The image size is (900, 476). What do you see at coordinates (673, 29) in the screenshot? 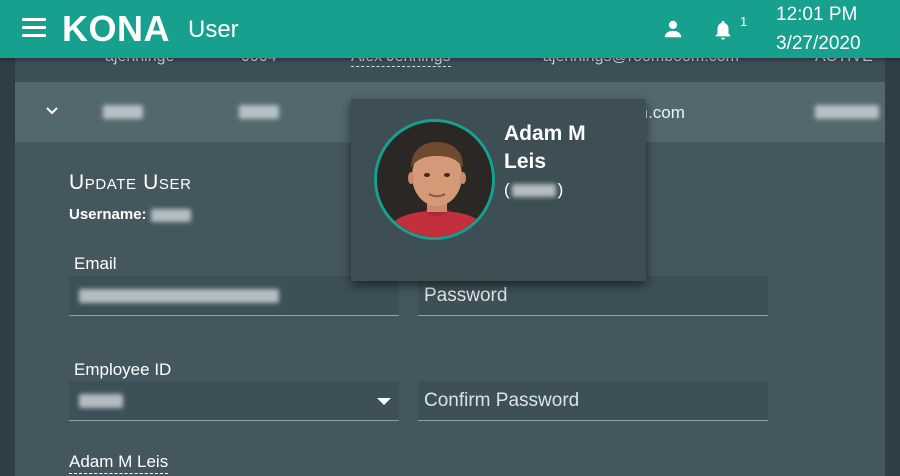
I see `account-icon` at bounding box center [673, 29].